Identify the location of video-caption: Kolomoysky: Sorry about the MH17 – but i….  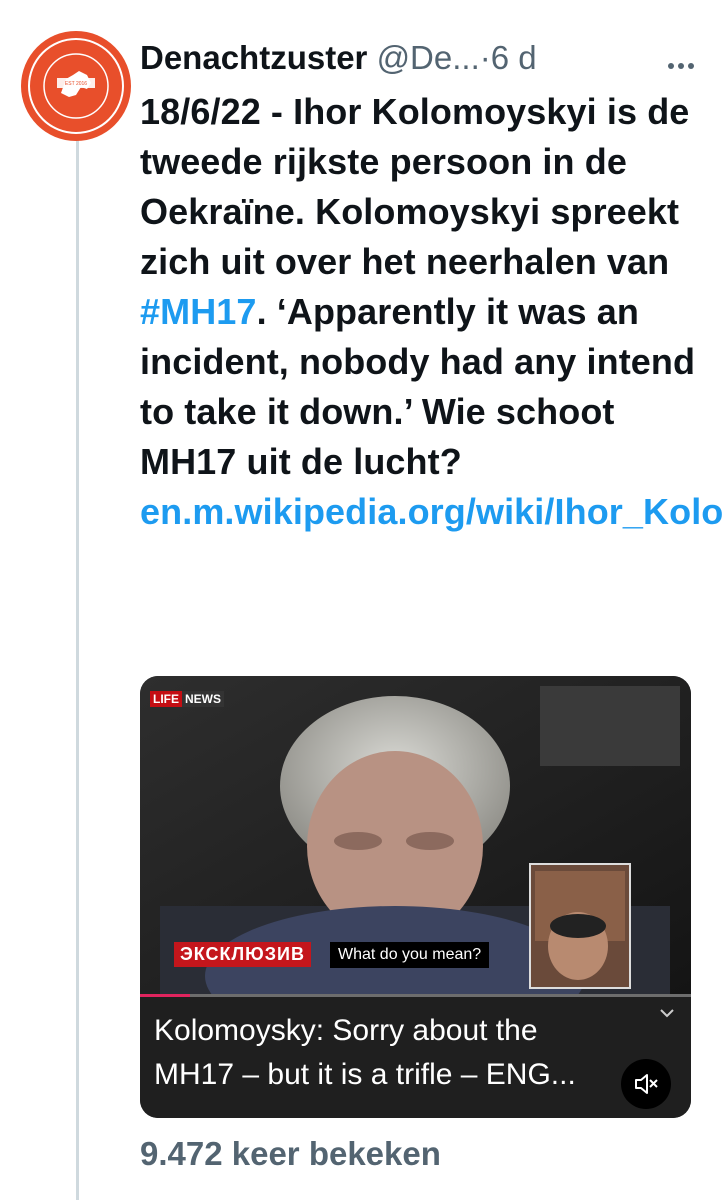
(415, 1057).